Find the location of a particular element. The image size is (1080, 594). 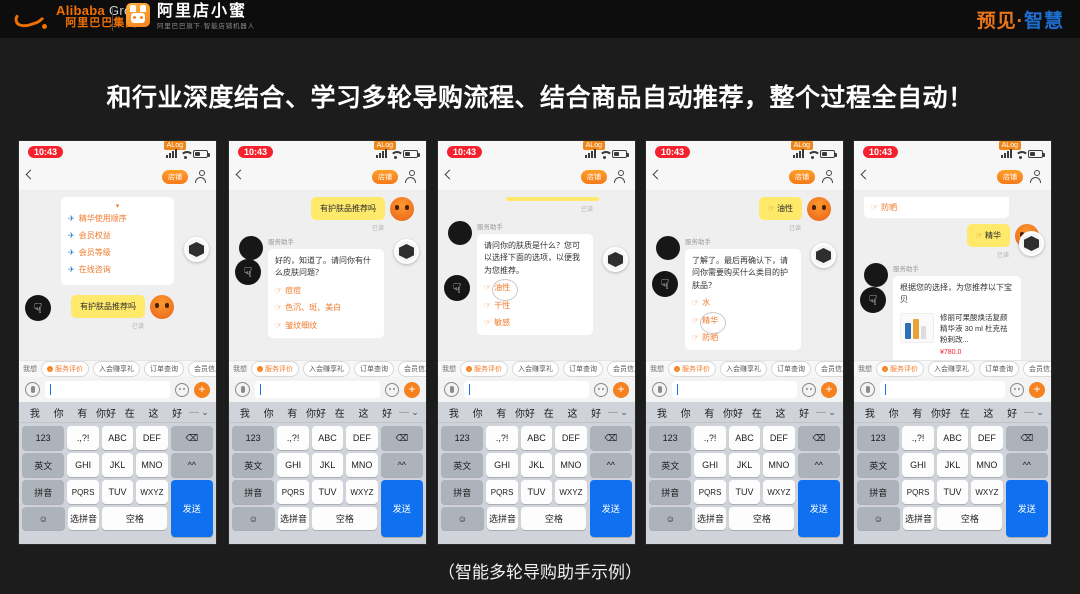

product-card: 修丽可果酸焕活复颜精华液 30 ml 杜克祛粉刺改... ¥780.0 is located at coordinates (957, 335).